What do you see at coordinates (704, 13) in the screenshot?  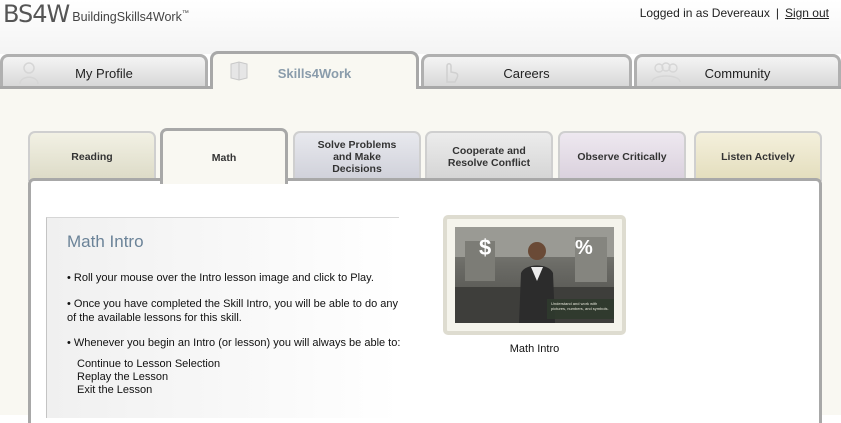 I see `logged-in-text: Logged in as Devereaux` at bounding box center [704, 13].